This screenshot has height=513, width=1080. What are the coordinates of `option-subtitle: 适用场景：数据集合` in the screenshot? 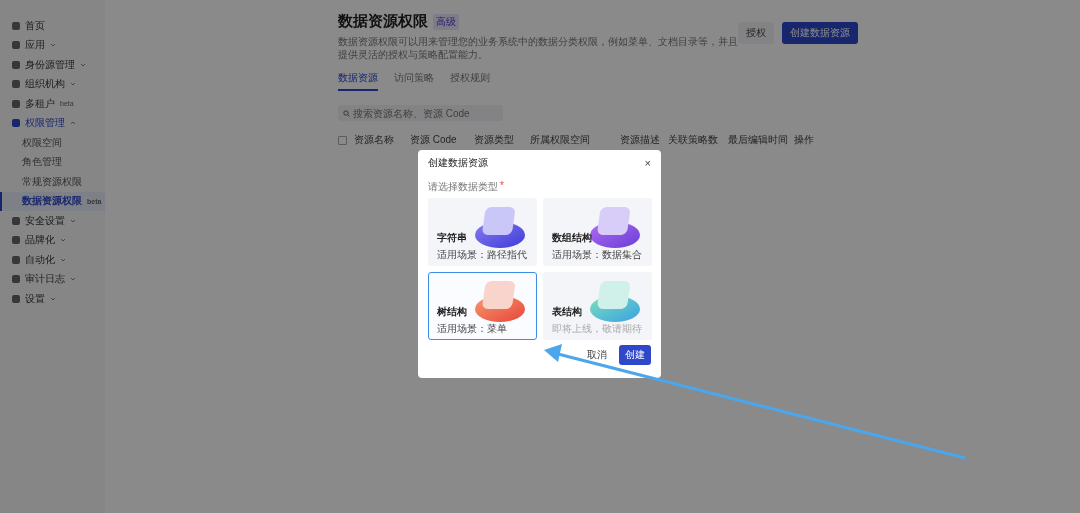 It's located at (597, 255).